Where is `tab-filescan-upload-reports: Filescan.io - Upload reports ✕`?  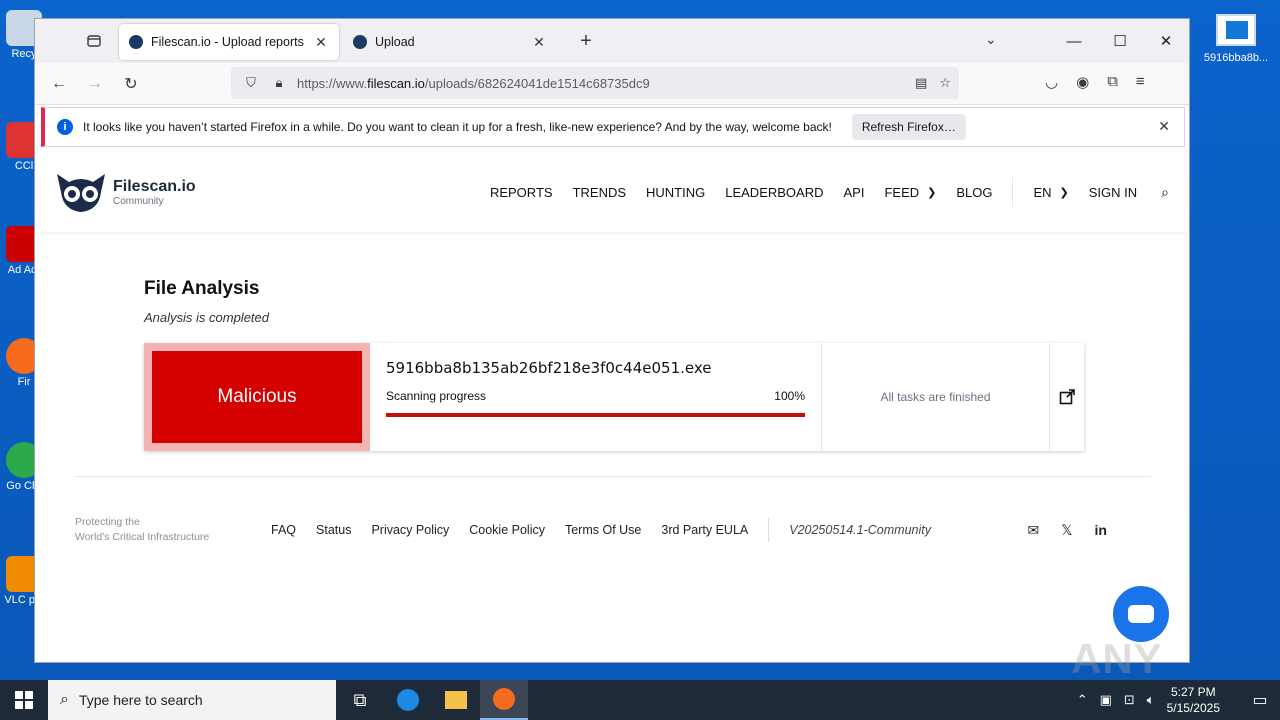
tab-filescan-upload-reports: Filescan.io - Upload reports ✕ is located at coordinates (229, 42).